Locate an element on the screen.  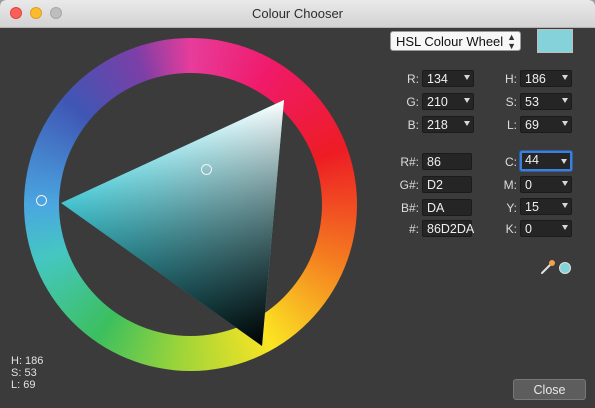
lightness-label: L: is located at coordinates (511, 125).